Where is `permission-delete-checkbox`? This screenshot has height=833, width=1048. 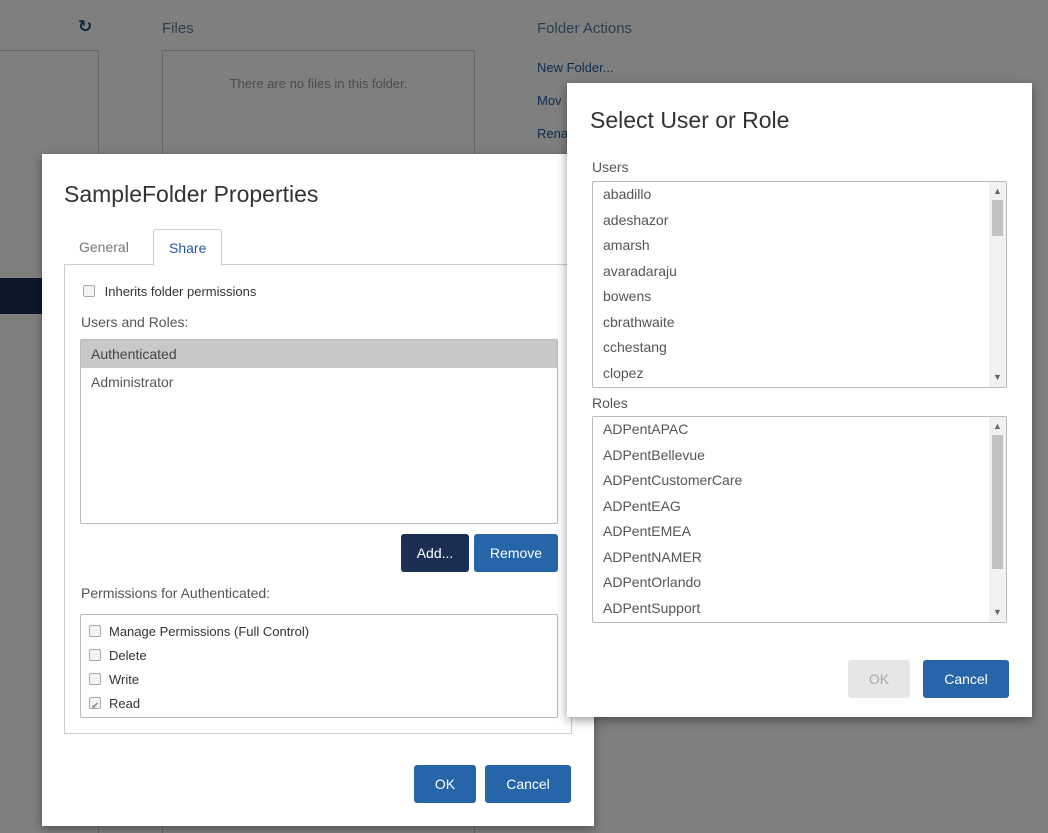 permission-delete-checkbox is located at coordinates (95, 655).